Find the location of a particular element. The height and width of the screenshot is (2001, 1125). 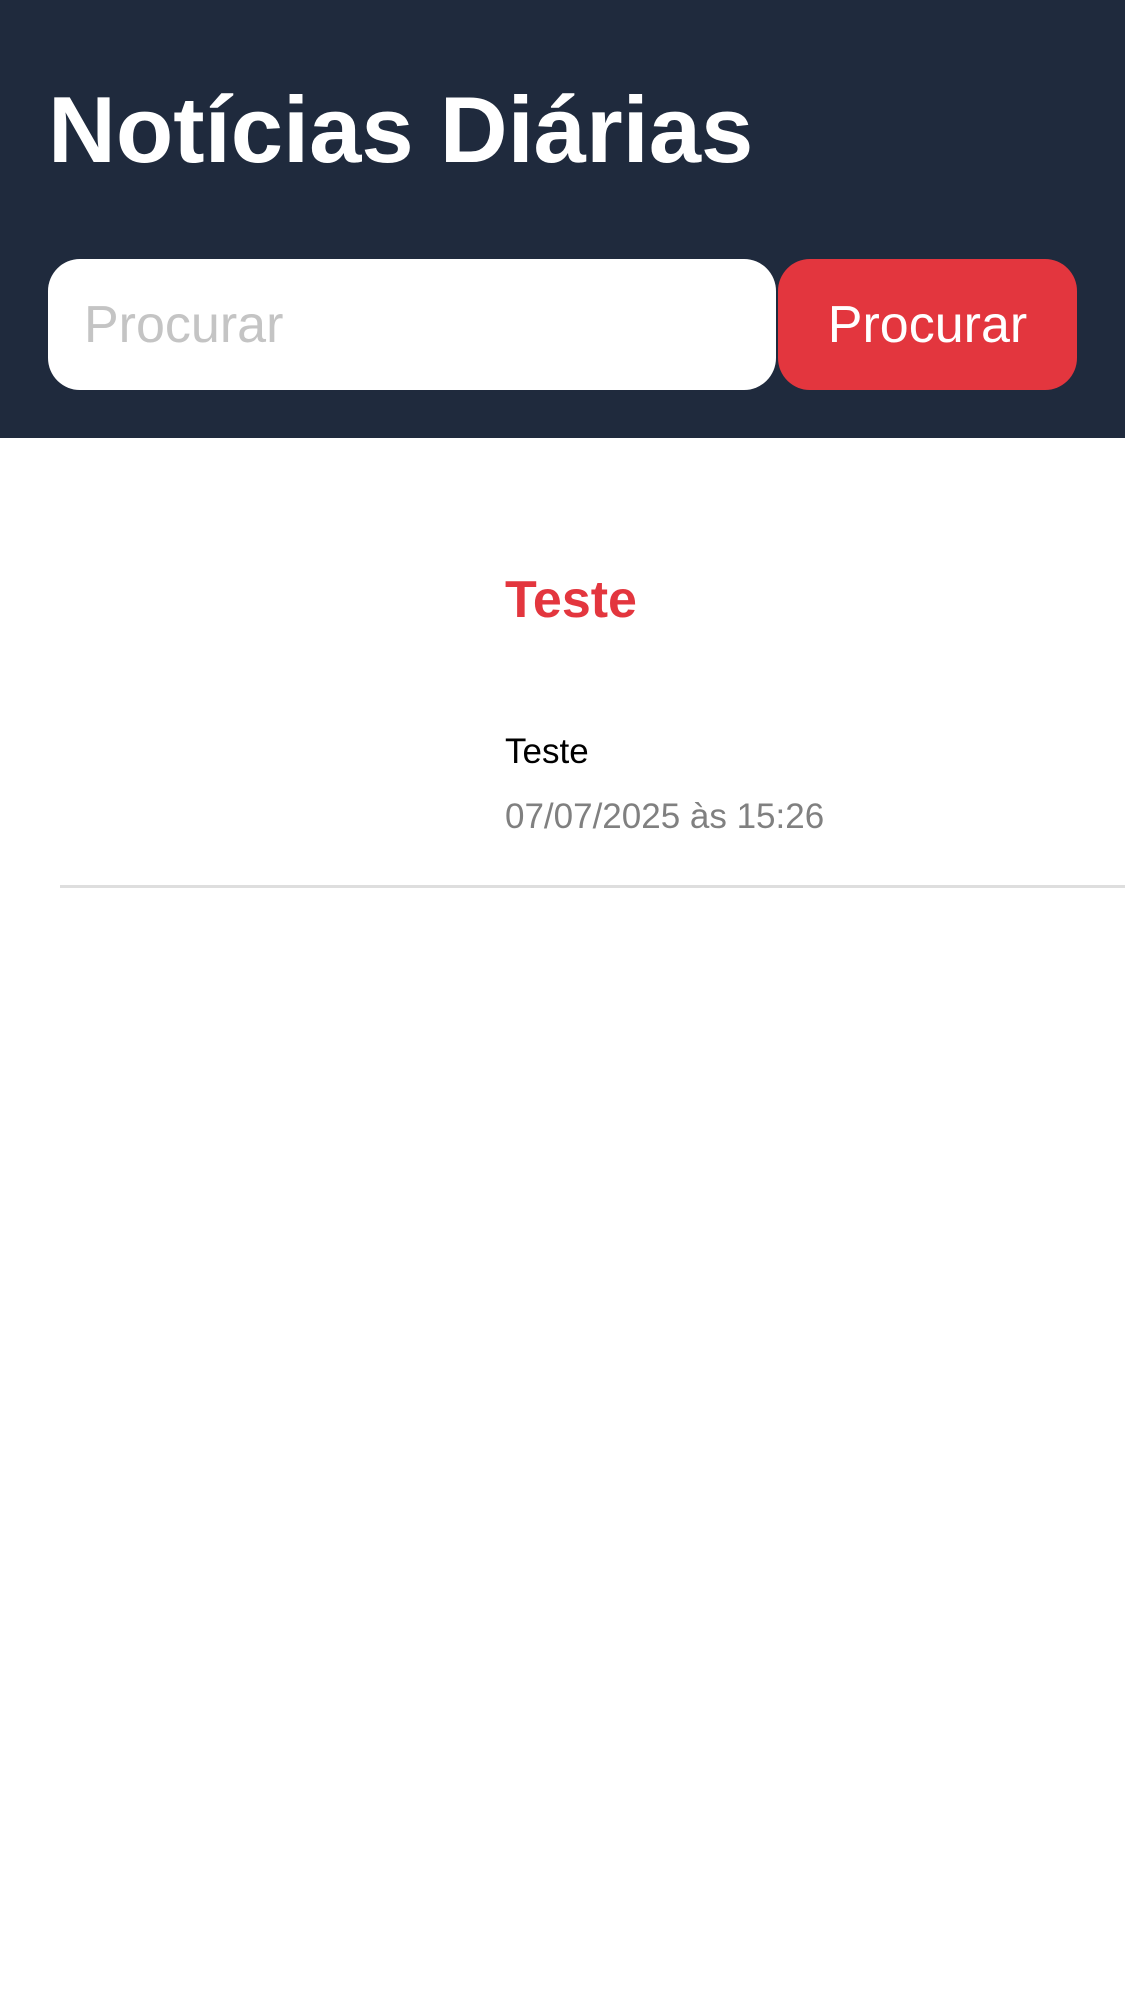

search-input is located at coordinates (412, 324).